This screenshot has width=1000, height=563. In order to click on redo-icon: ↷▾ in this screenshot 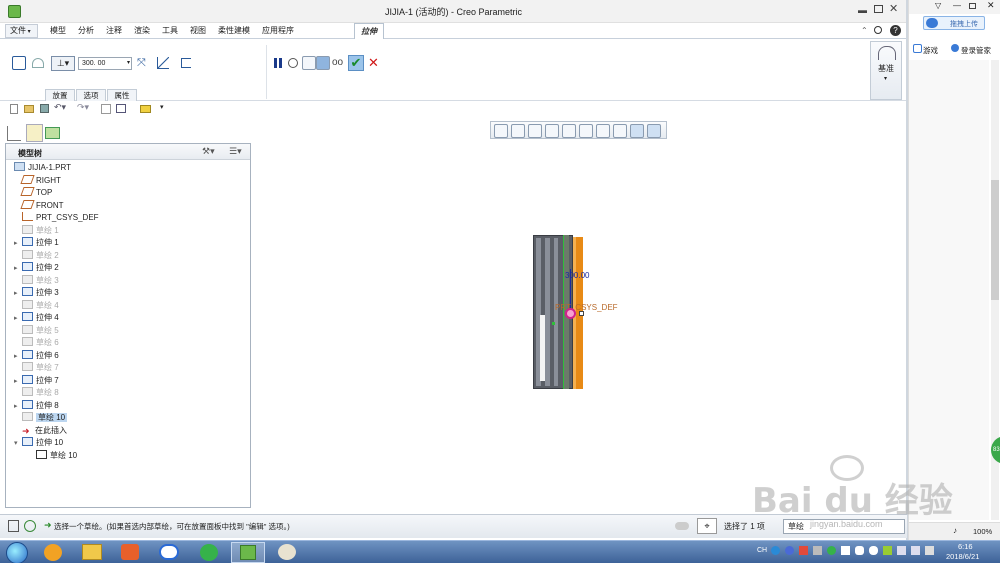, I will do `click(83, 107)`.